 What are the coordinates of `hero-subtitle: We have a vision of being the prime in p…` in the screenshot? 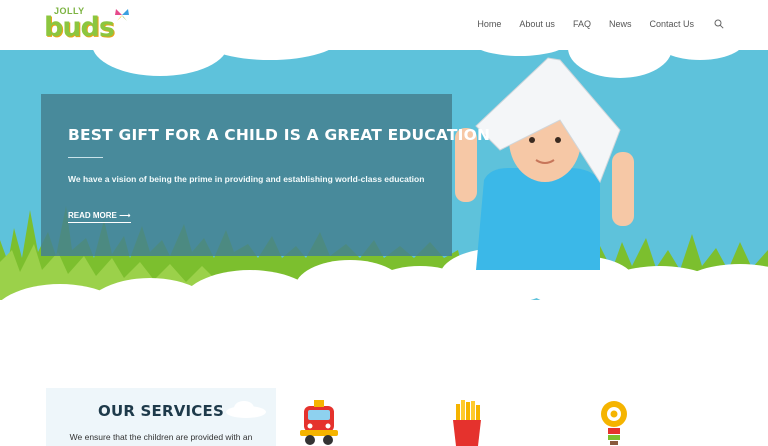 It's located at (246, 179).